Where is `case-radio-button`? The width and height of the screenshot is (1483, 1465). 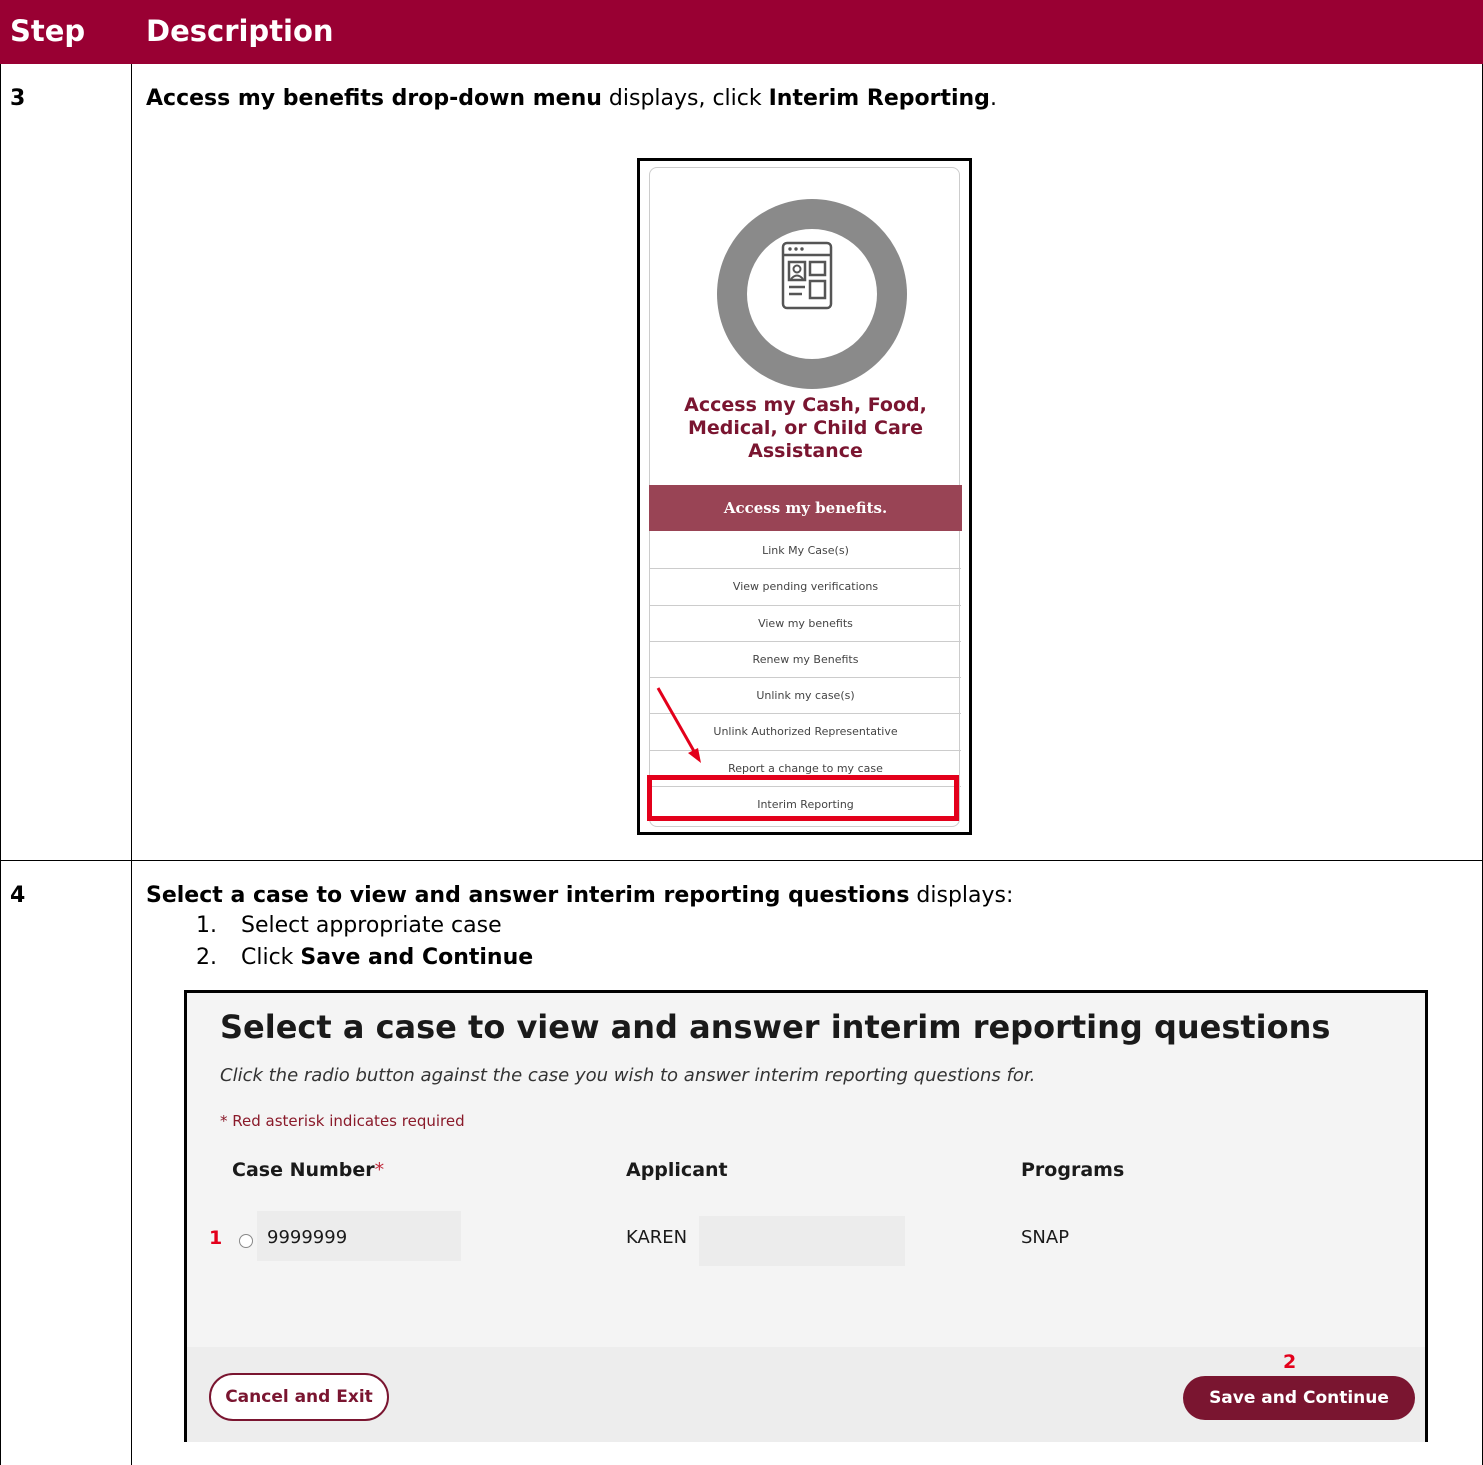
case-radio-button is located at coordinates (246, 1241).